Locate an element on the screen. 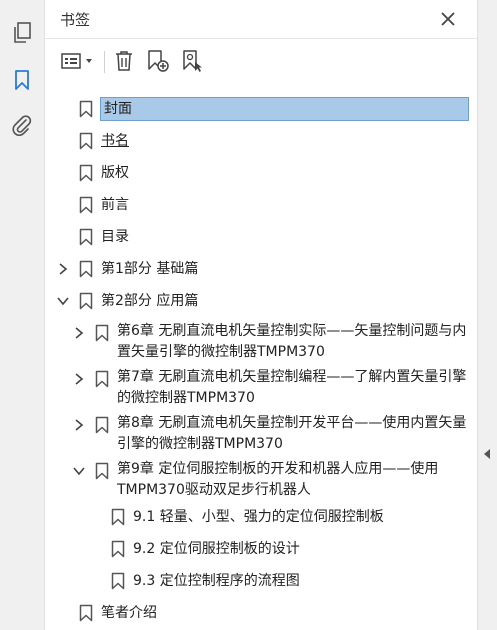 Image resolution: width=497 pixels, height=630 pixels. delete-icon is located at coordinates (124, 61).